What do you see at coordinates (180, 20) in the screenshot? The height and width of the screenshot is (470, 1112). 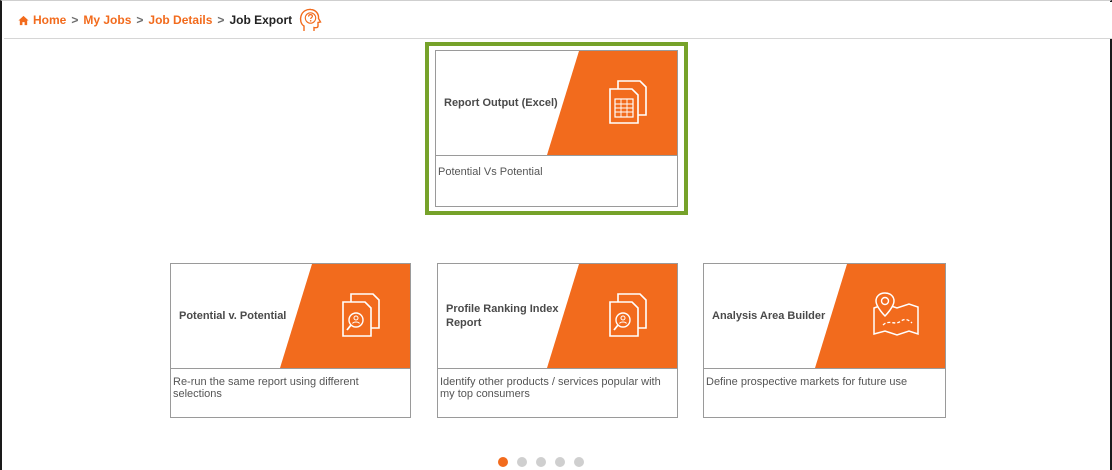 I see `breadcrumb-job-details: Job Details` at bounding box center [180, 20].